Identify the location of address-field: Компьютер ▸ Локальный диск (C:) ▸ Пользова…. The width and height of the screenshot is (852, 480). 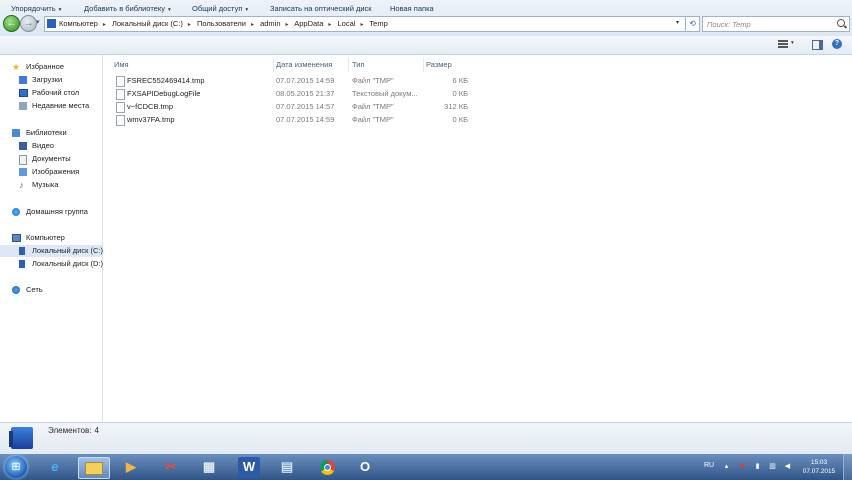
(365, 24).